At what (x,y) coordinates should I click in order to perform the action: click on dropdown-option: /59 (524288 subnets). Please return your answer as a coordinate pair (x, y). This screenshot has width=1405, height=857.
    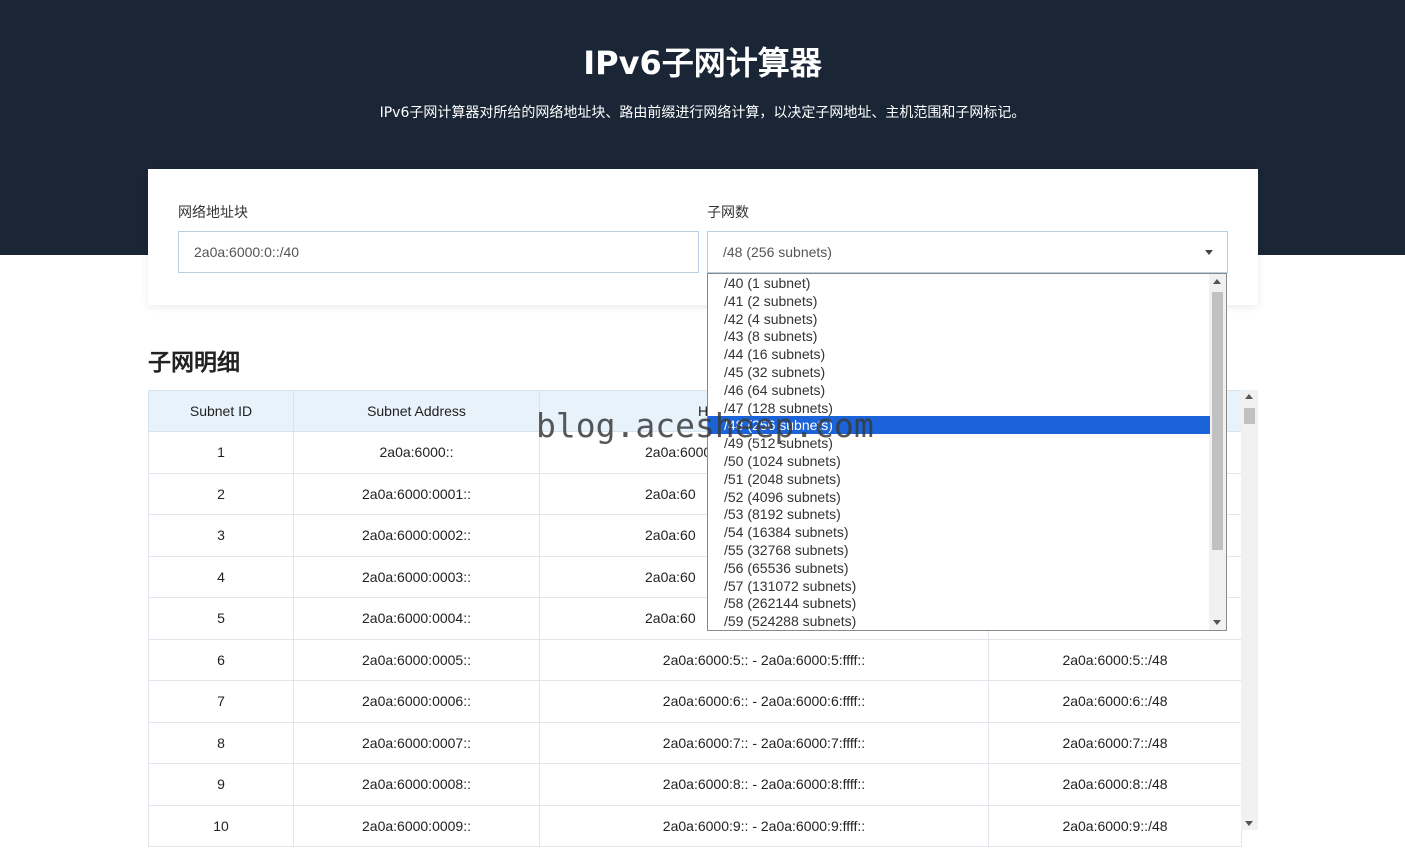
    Looking at the image, I should click on (959, 621).